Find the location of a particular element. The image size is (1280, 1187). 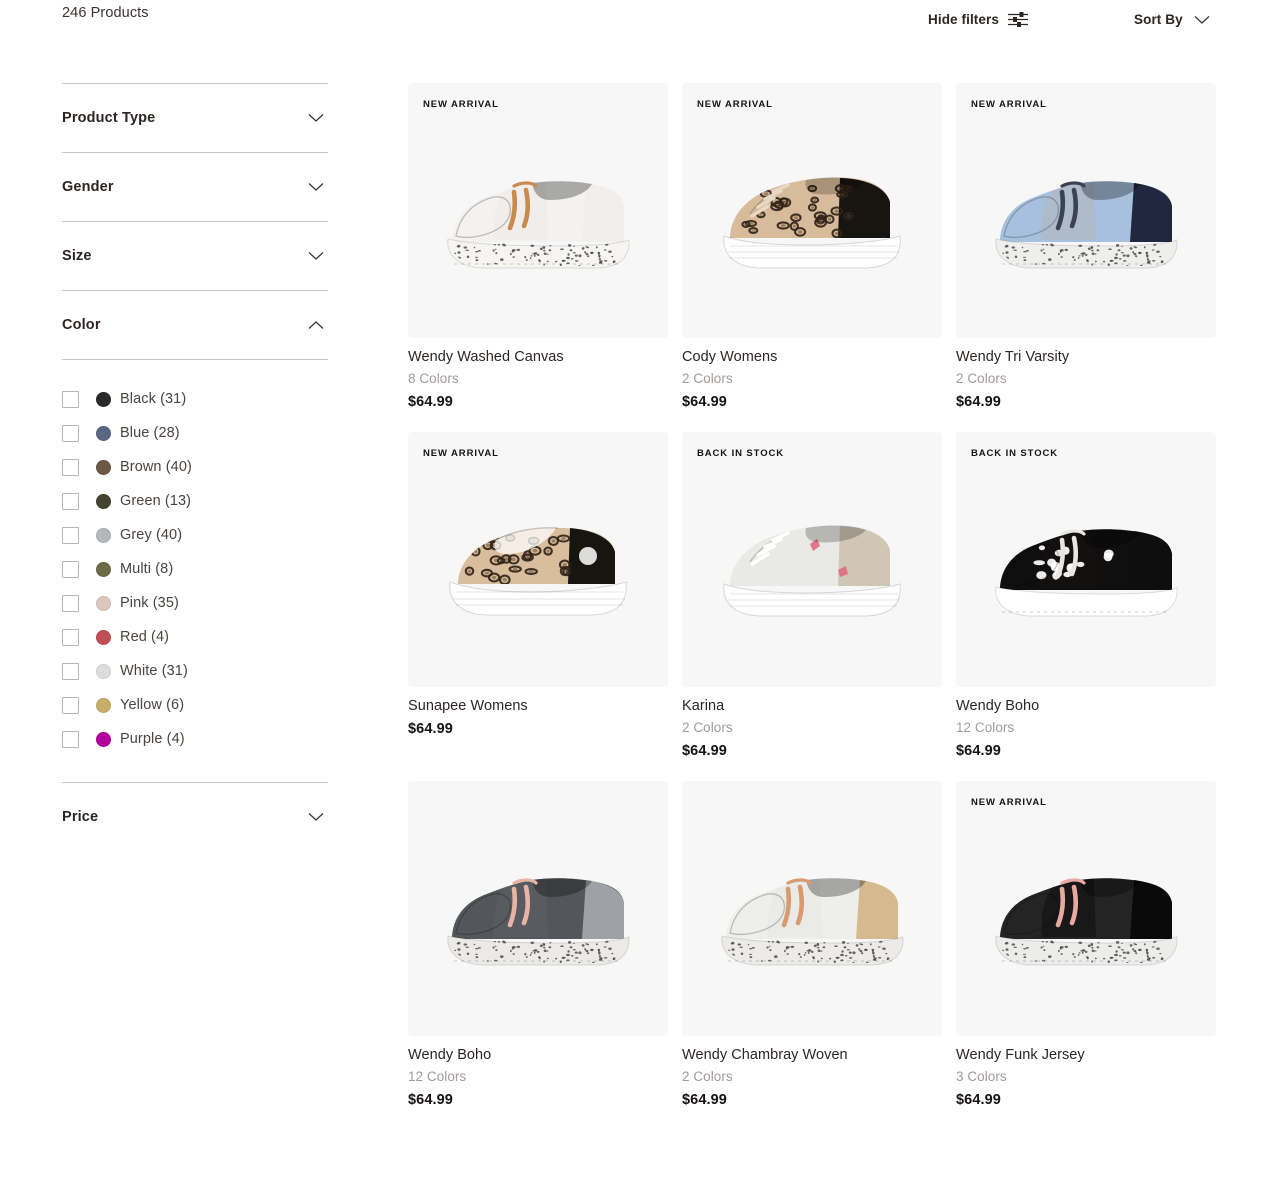

color-filter-option: Pink (35) is located at coordinates (195, 603).